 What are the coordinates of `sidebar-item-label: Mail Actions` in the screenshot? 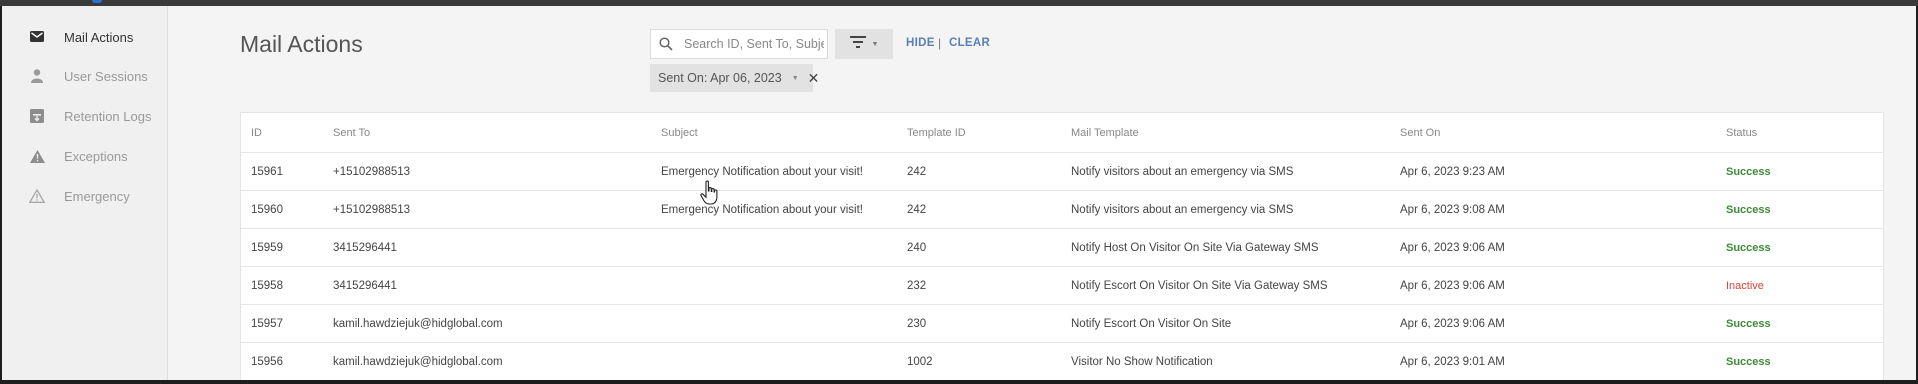 It's located at (99, 37).